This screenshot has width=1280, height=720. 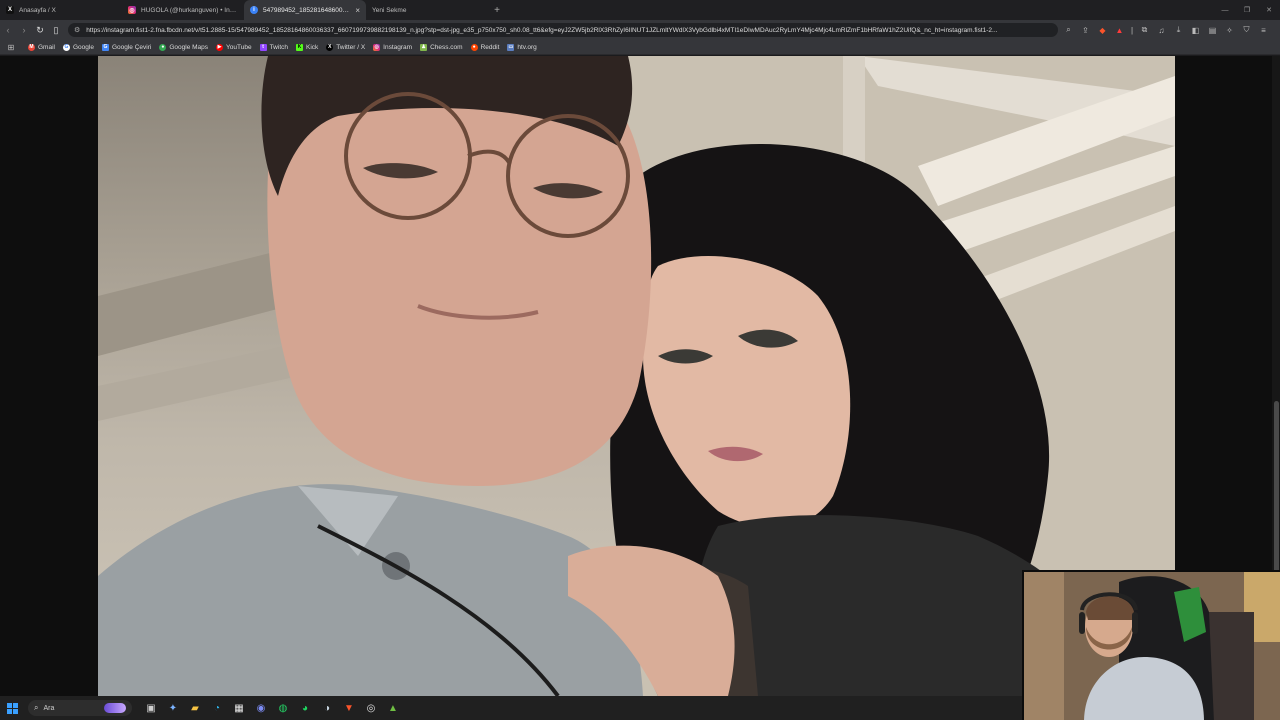 I want to click on google-translate-icon: G, so click(x=105, y=47).